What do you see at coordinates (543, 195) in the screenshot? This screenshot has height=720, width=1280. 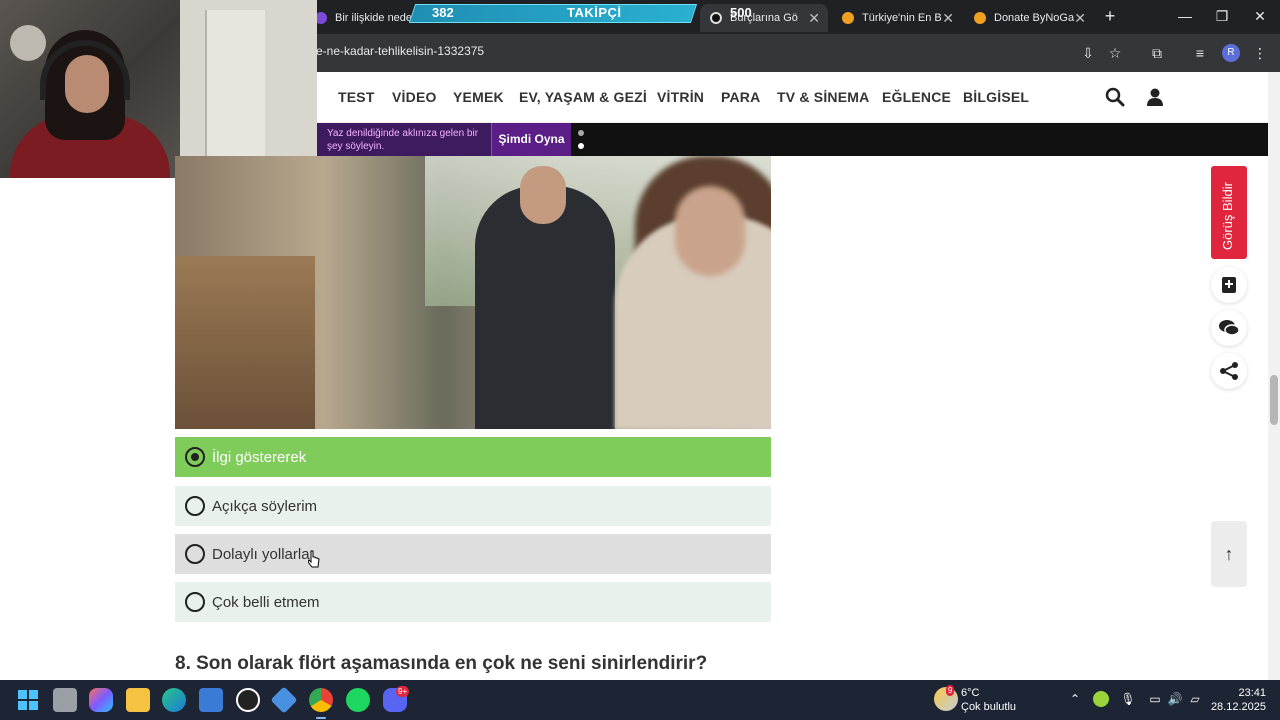 I see `image-man-face` at bounding box center [543, 195].